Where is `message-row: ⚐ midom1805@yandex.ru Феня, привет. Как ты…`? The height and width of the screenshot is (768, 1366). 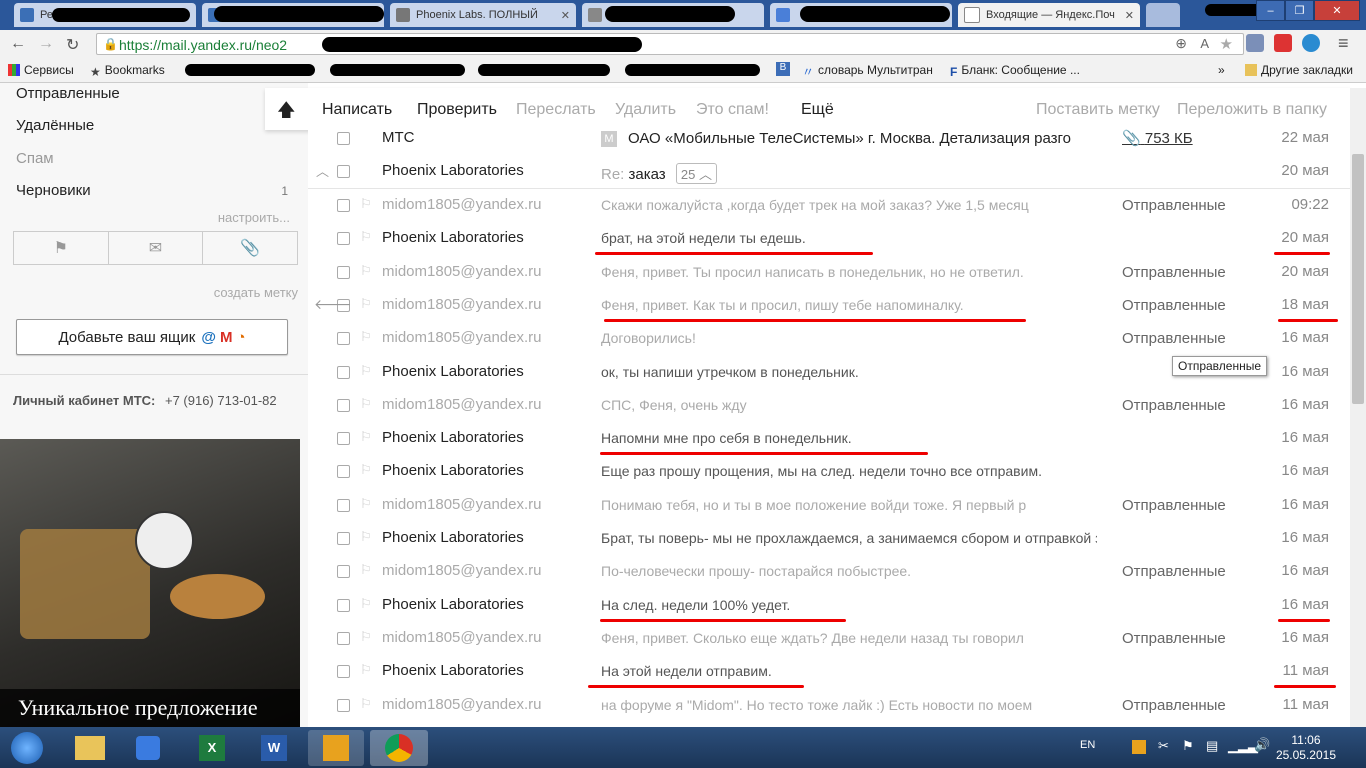
message-row: ⚐ midom1805@yandex.ru Феня, привет. Как ты… is located at coordinates (829, 305).